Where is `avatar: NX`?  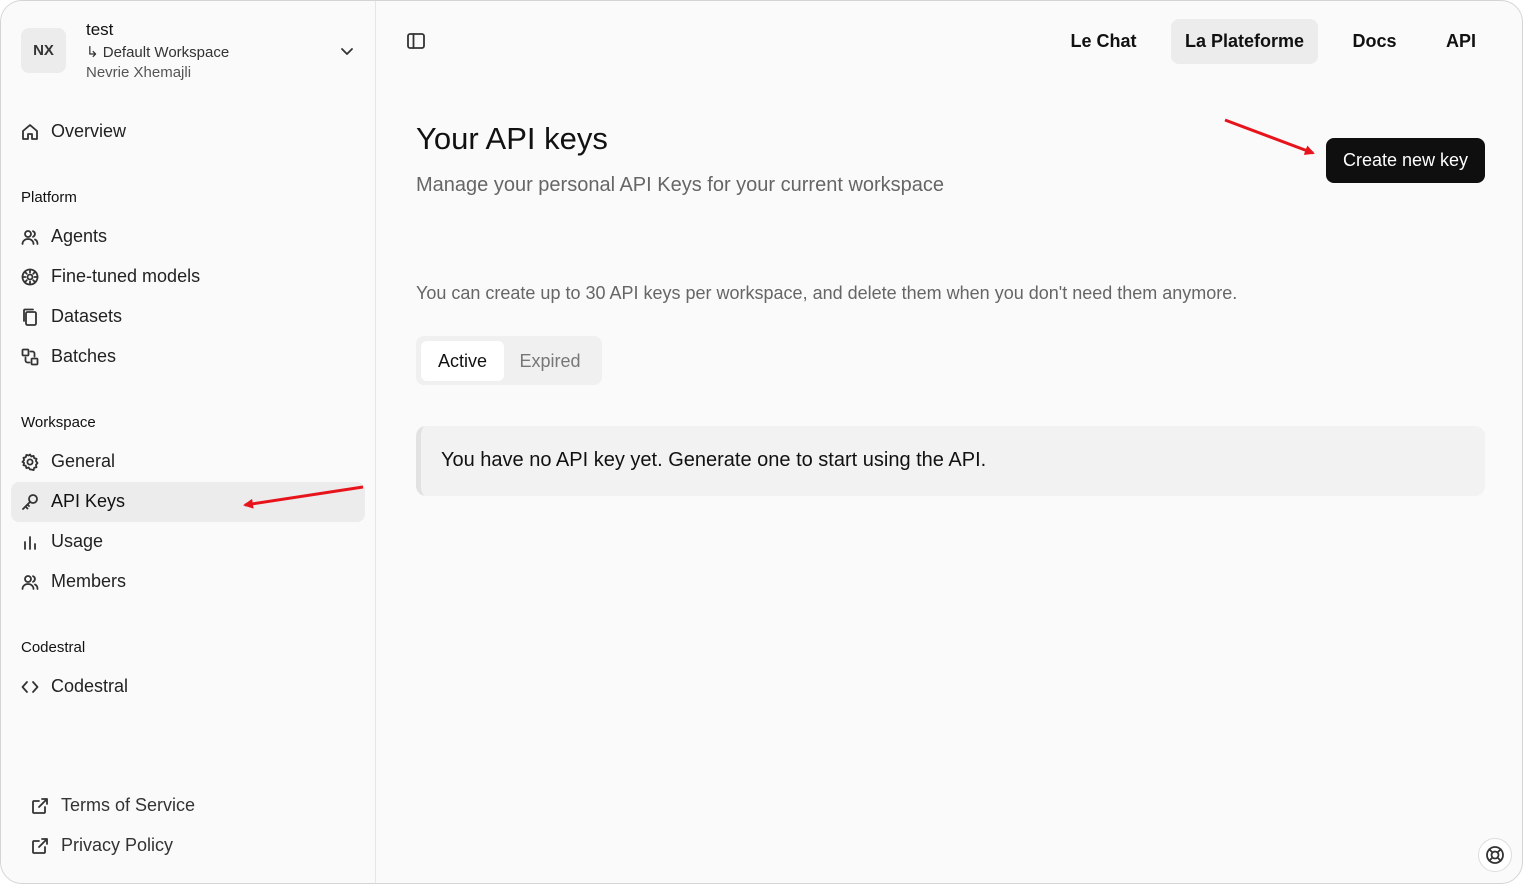
avatar: NX is located at coordinates (43, 50).